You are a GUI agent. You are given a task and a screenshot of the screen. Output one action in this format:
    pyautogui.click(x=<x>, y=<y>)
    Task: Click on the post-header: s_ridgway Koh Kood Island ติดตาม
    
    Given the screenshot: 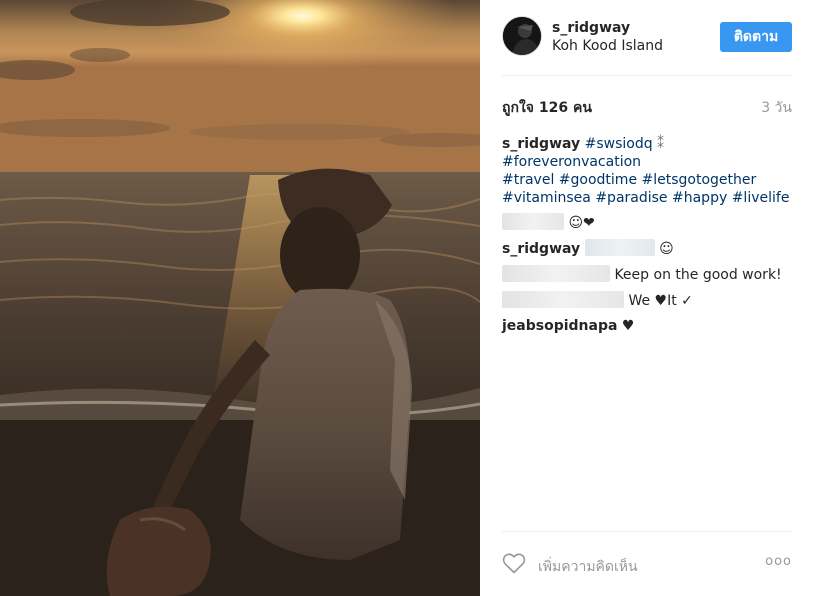 What is the action you would take?
    pyautogui.click(x=647, y=38)
    